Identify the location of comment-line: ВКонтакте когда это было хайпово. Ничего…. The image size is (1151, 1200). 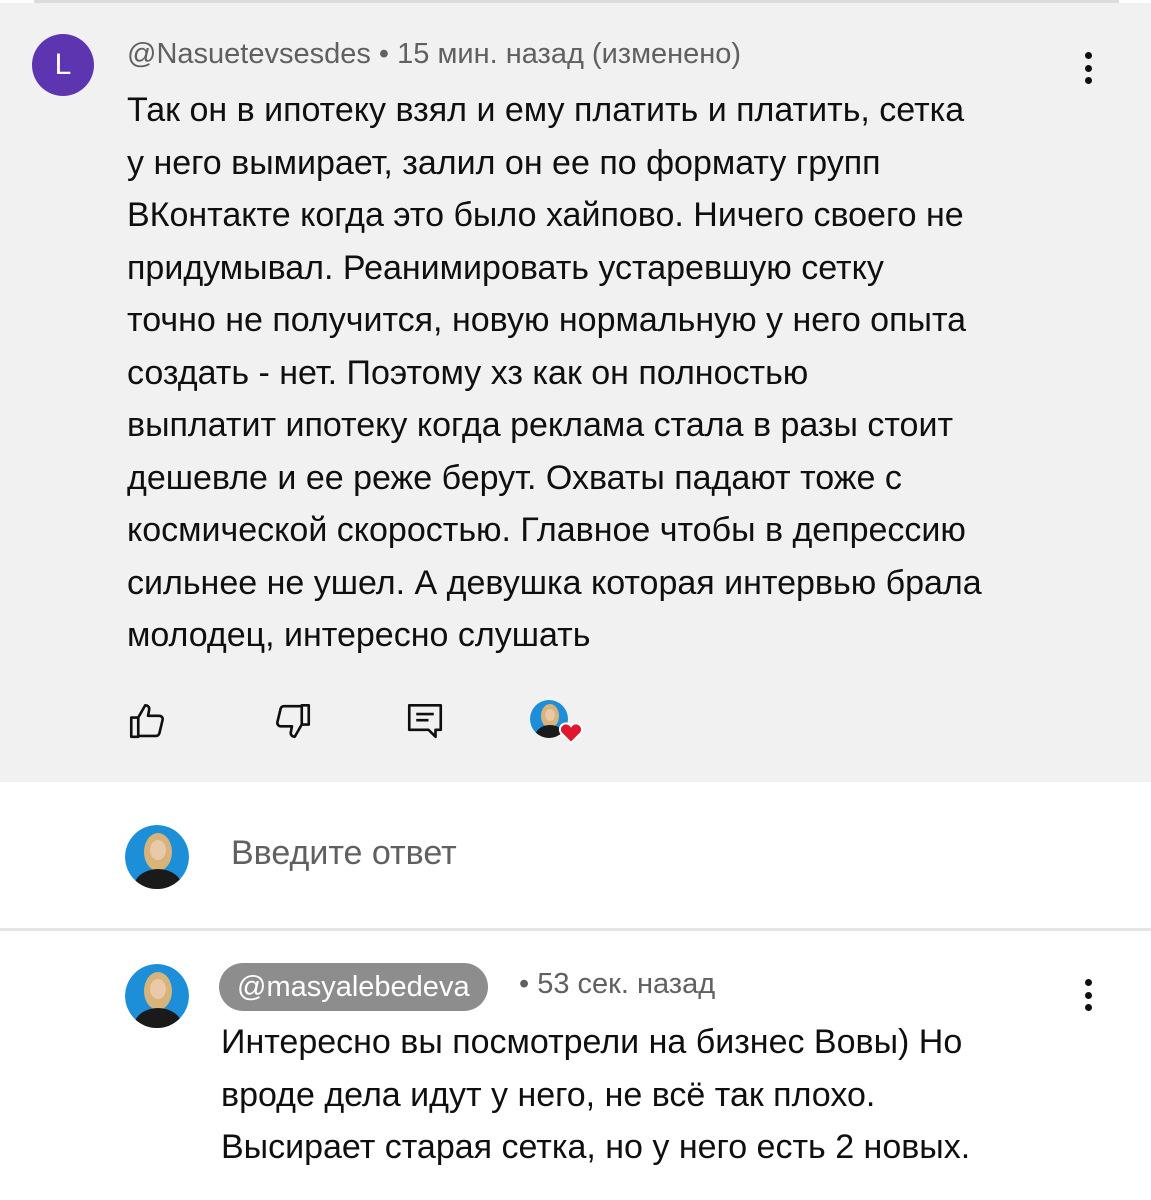
(545, 215).